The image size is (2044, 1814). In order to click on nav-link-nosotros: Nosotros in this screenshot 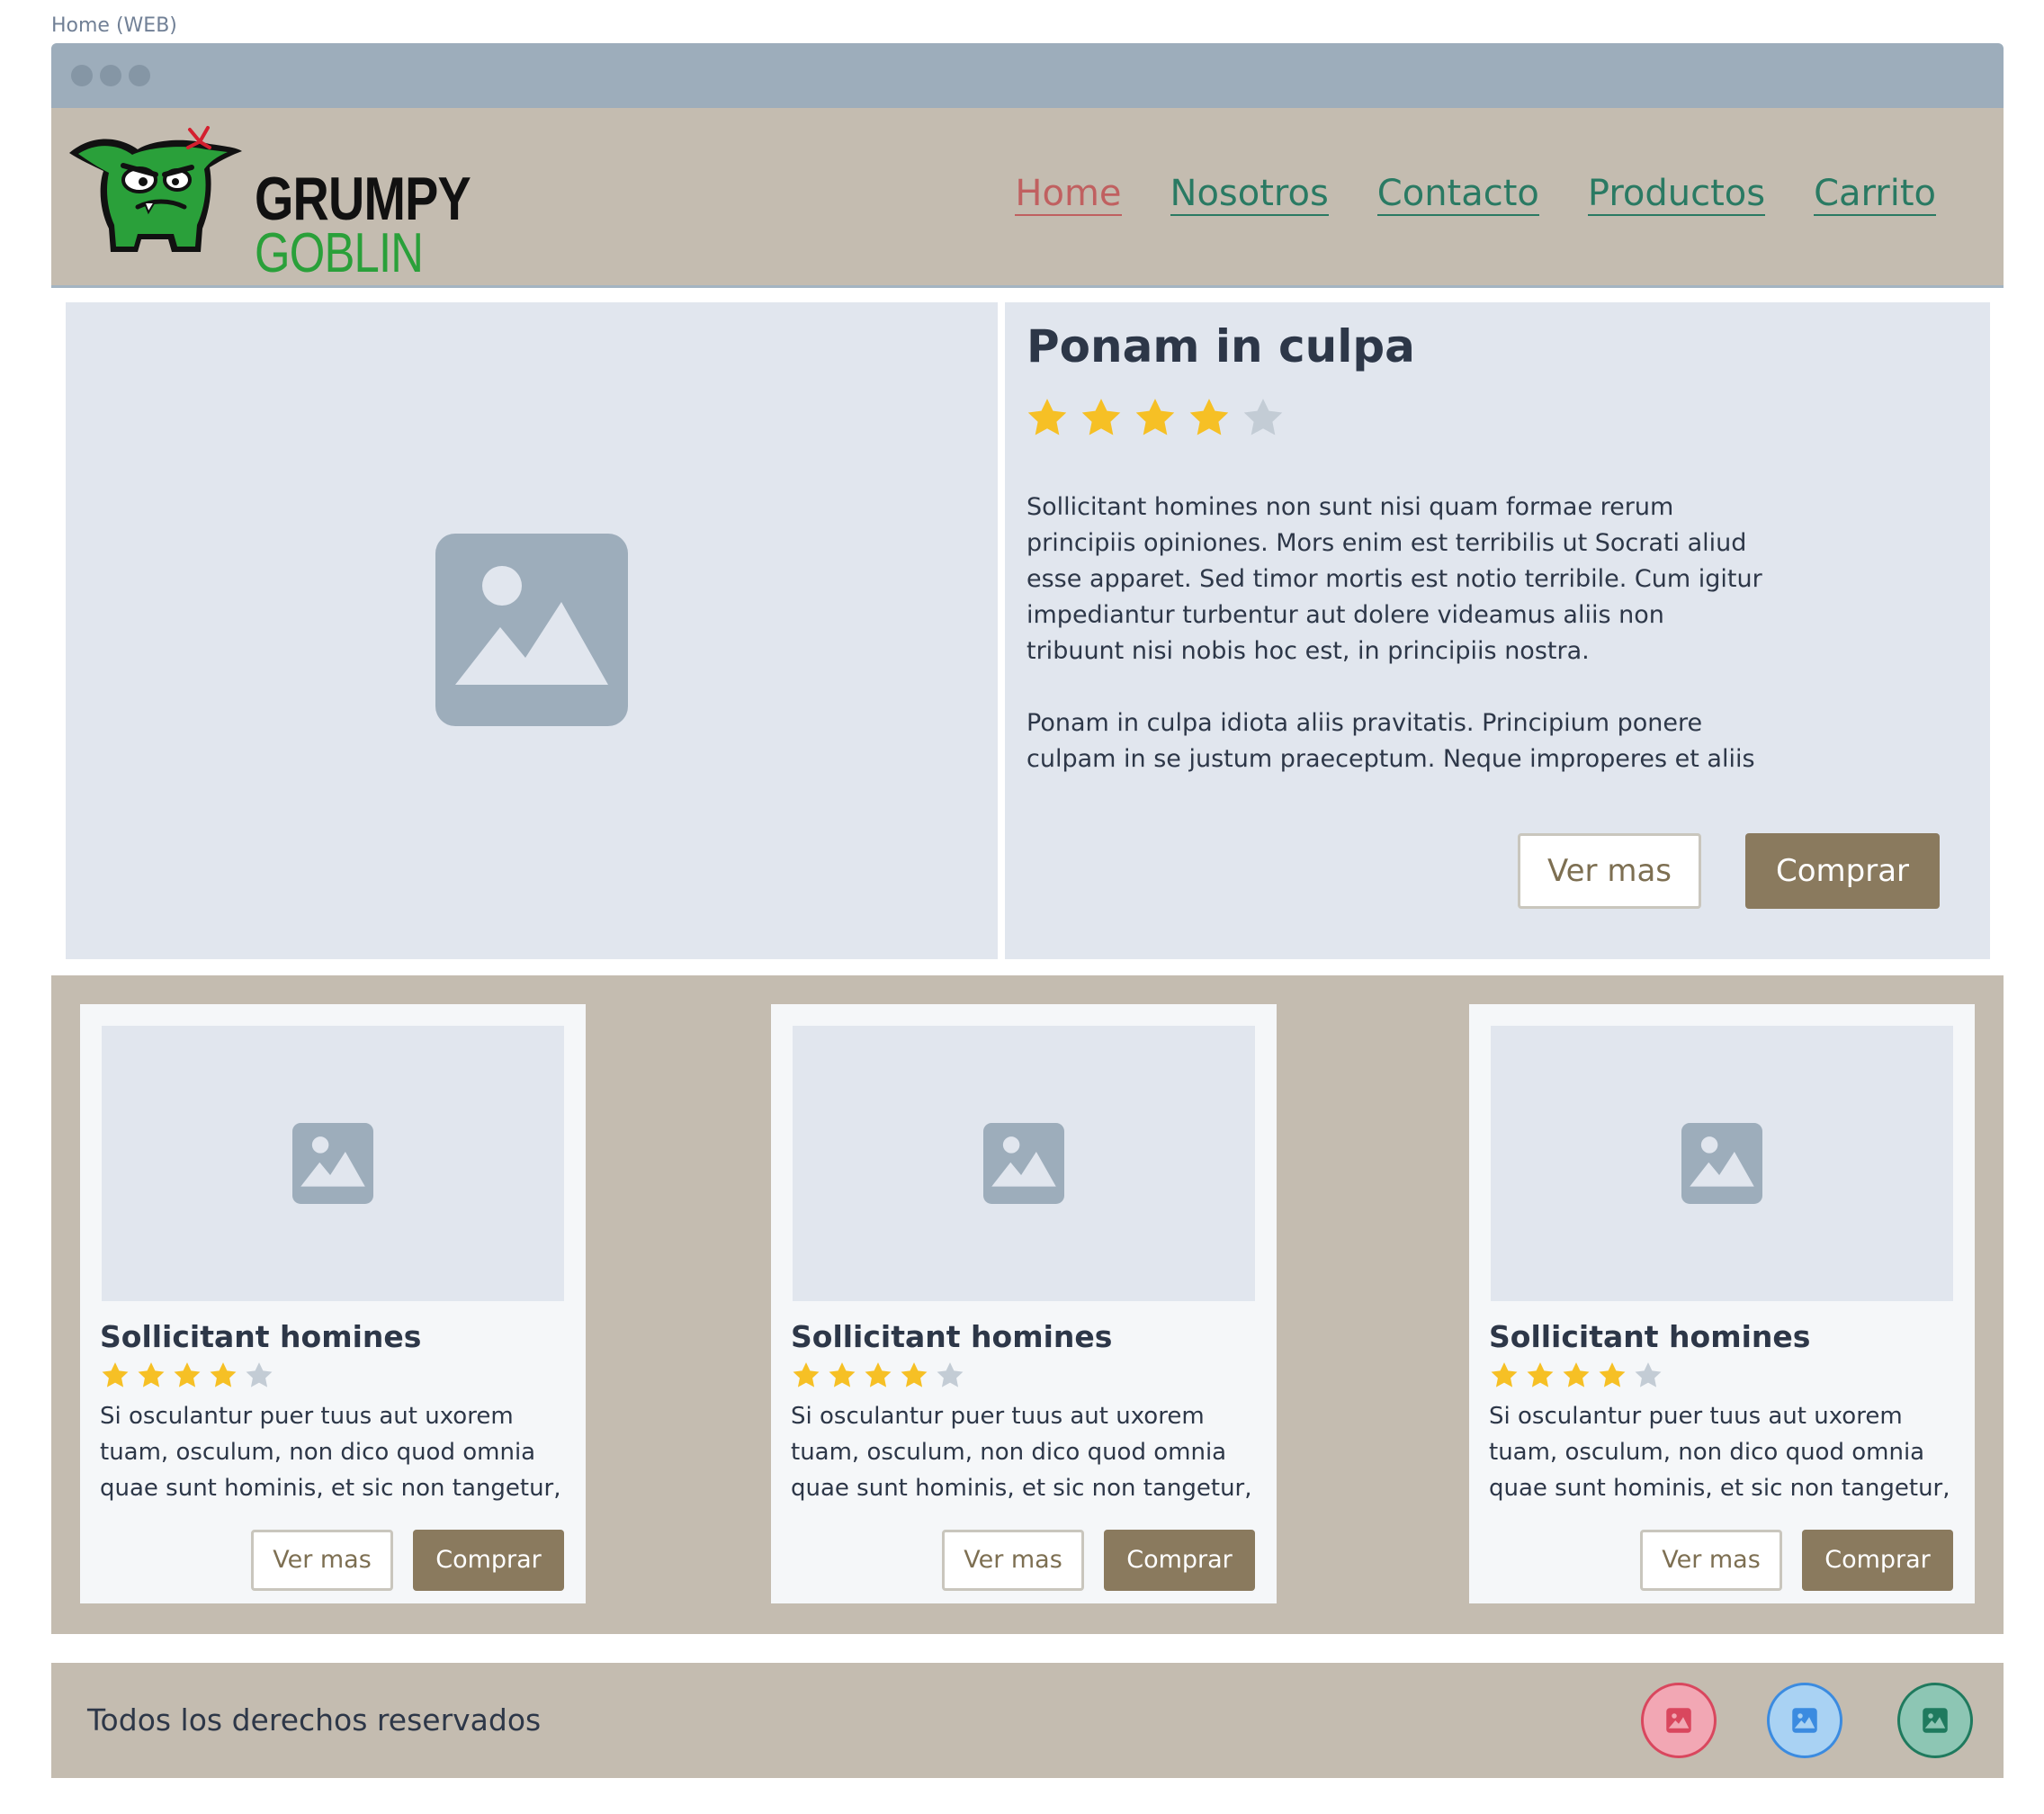, I will do `click(1249, 194)`.